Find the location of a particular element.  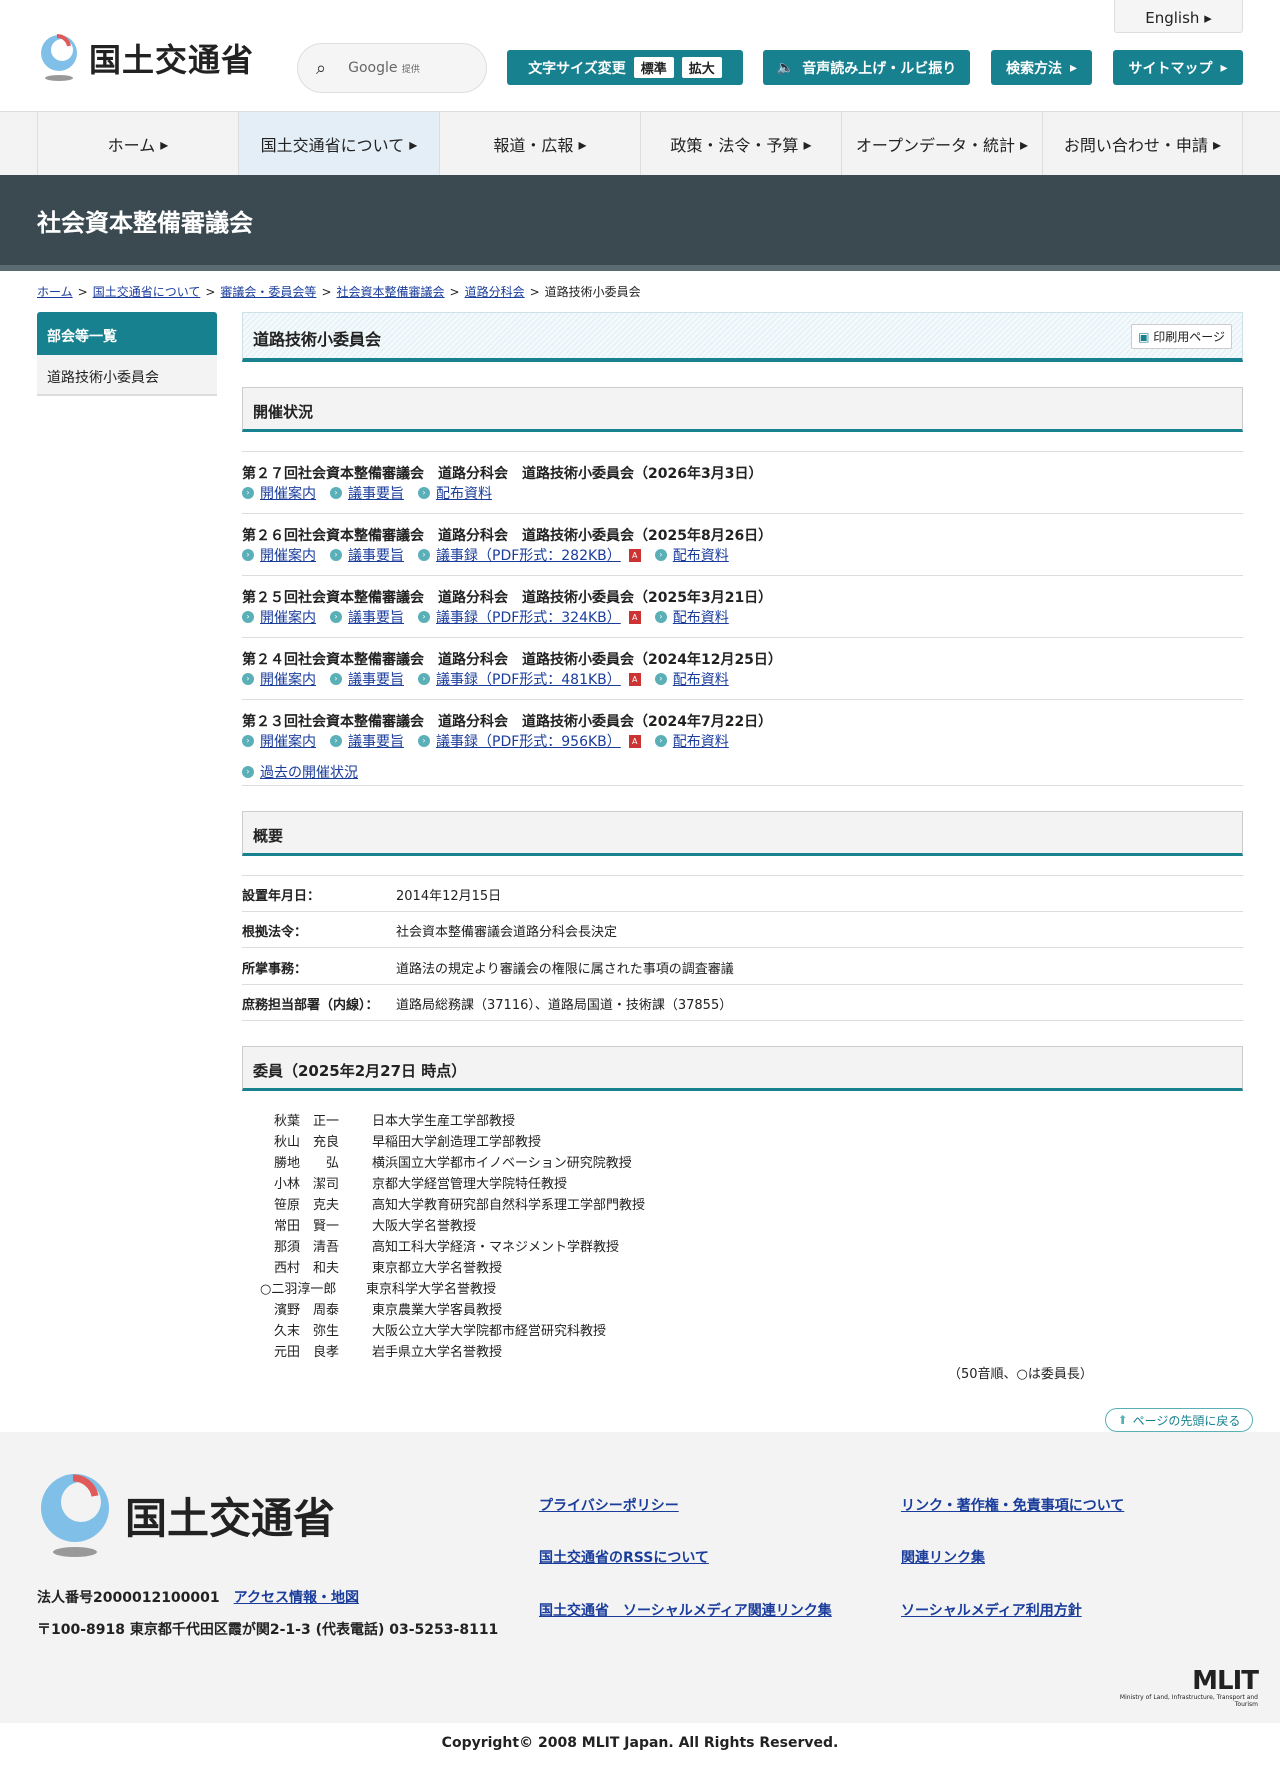

meetings-section-heading: 開催状況 is located at coordinates (742, 409).